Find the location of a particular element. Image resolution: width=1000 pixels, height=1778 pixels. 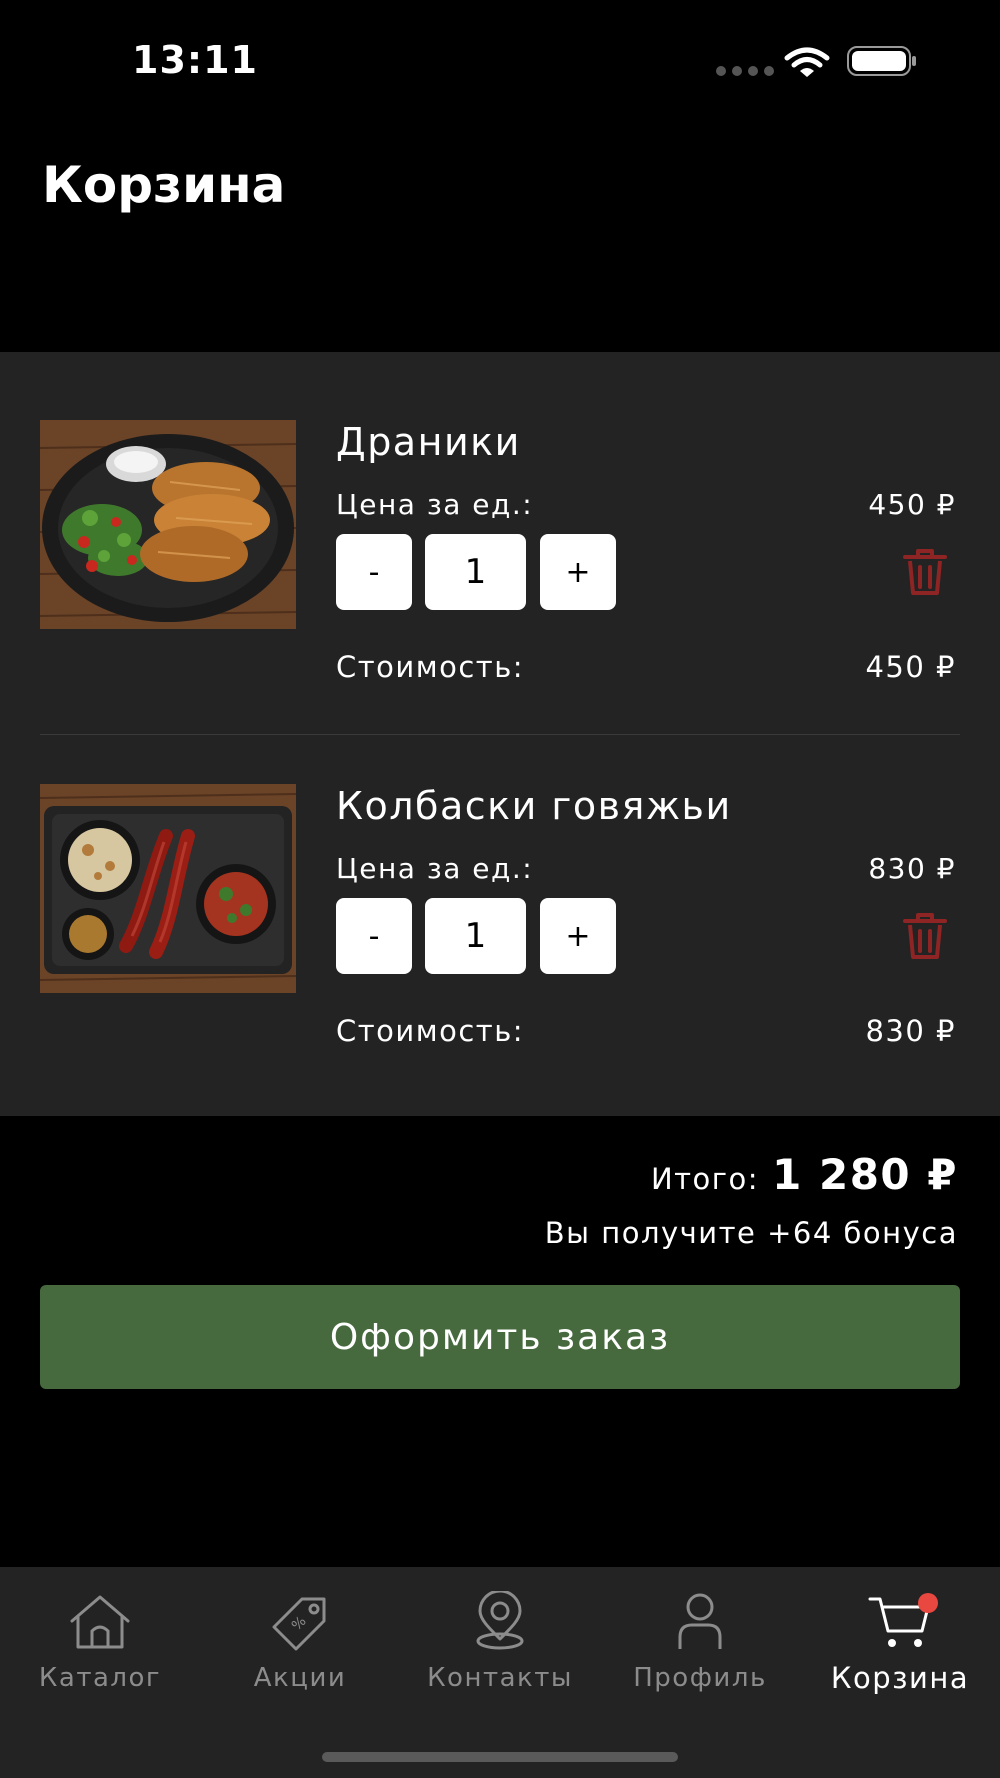

page-title: Корзина is located at coordinates (164, 185).